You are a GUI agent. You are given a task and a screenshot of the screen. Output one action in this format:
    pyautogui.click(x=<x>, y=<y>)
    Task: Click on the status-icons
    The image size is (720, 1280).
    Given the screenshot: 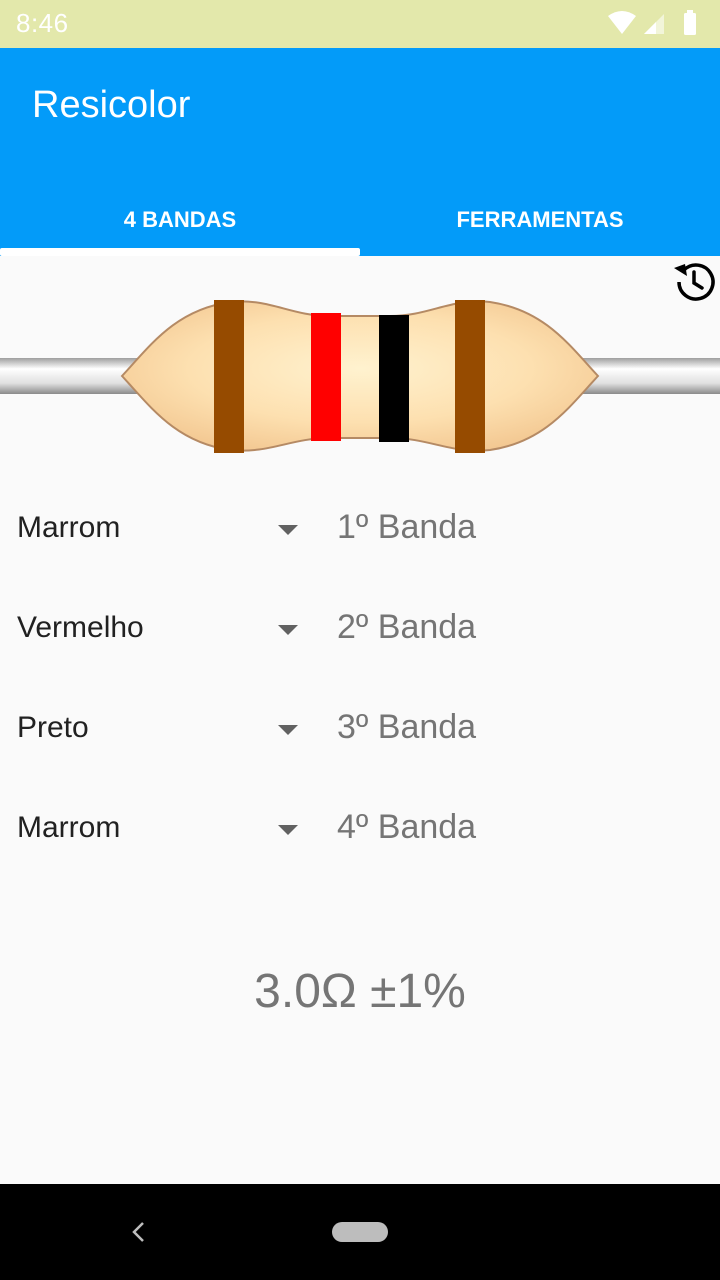 What is the action you would take?
    pyautogui.click(x=652, y=22)
    